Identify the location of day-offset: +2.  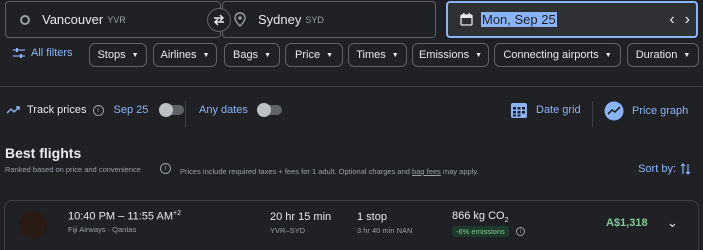
(177, 213).